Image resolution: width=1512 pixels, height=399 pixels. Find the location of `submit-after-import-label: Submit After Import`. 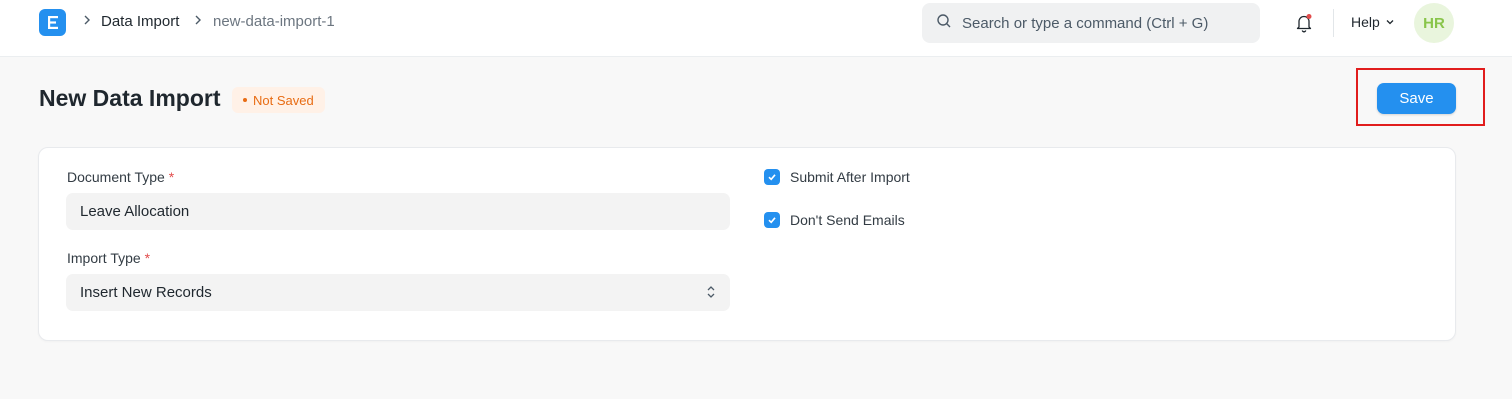

submit-after-import-label: Submit After Import is located at coordinates (850, 177).